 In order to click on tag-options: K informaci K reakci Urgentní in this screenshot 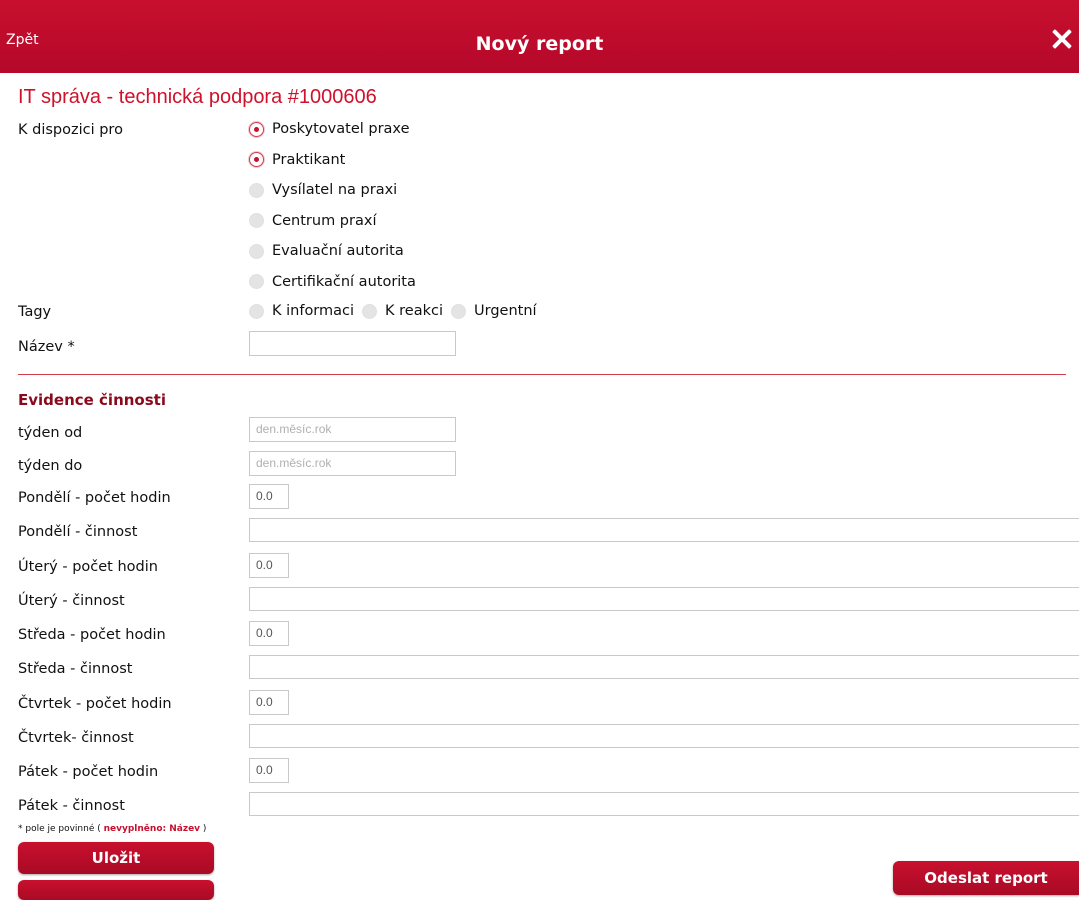, I will do `click(397, 311)`.